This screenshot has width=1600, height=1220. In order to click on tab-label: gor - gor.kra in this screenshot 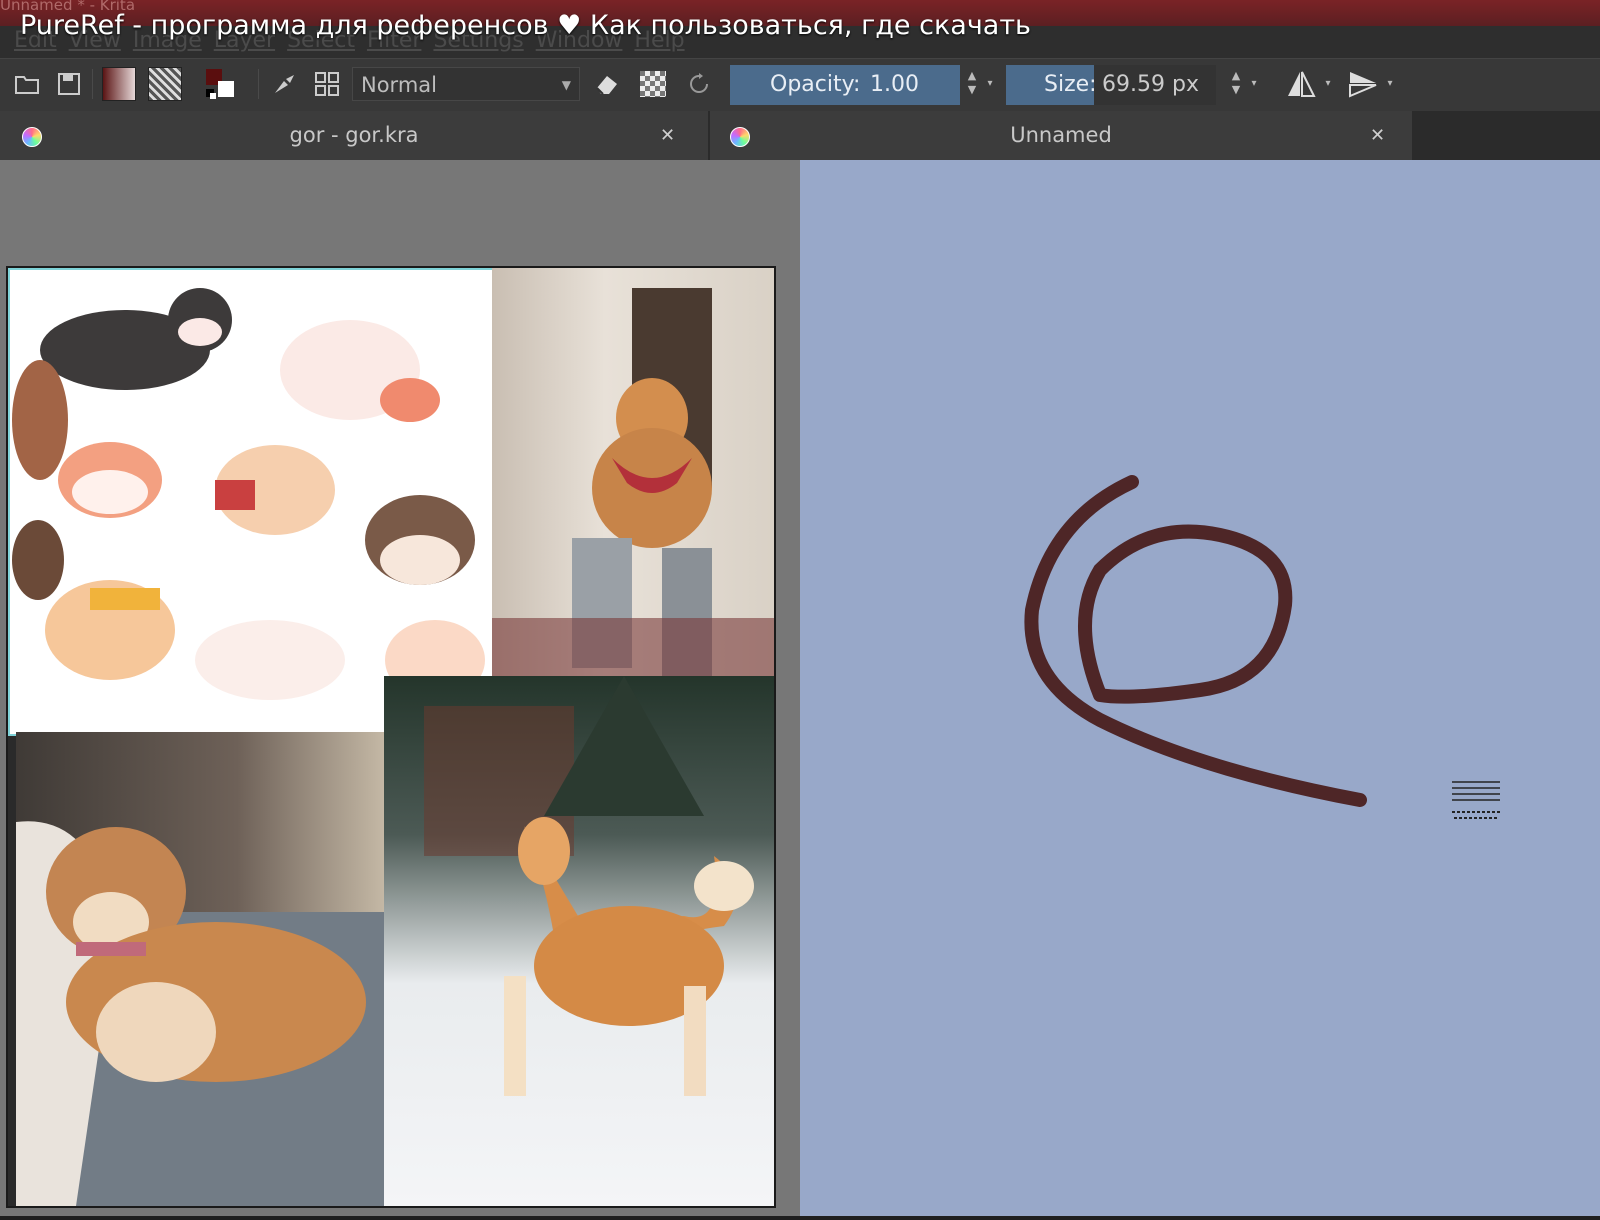, I will do `click(354, 135)`.